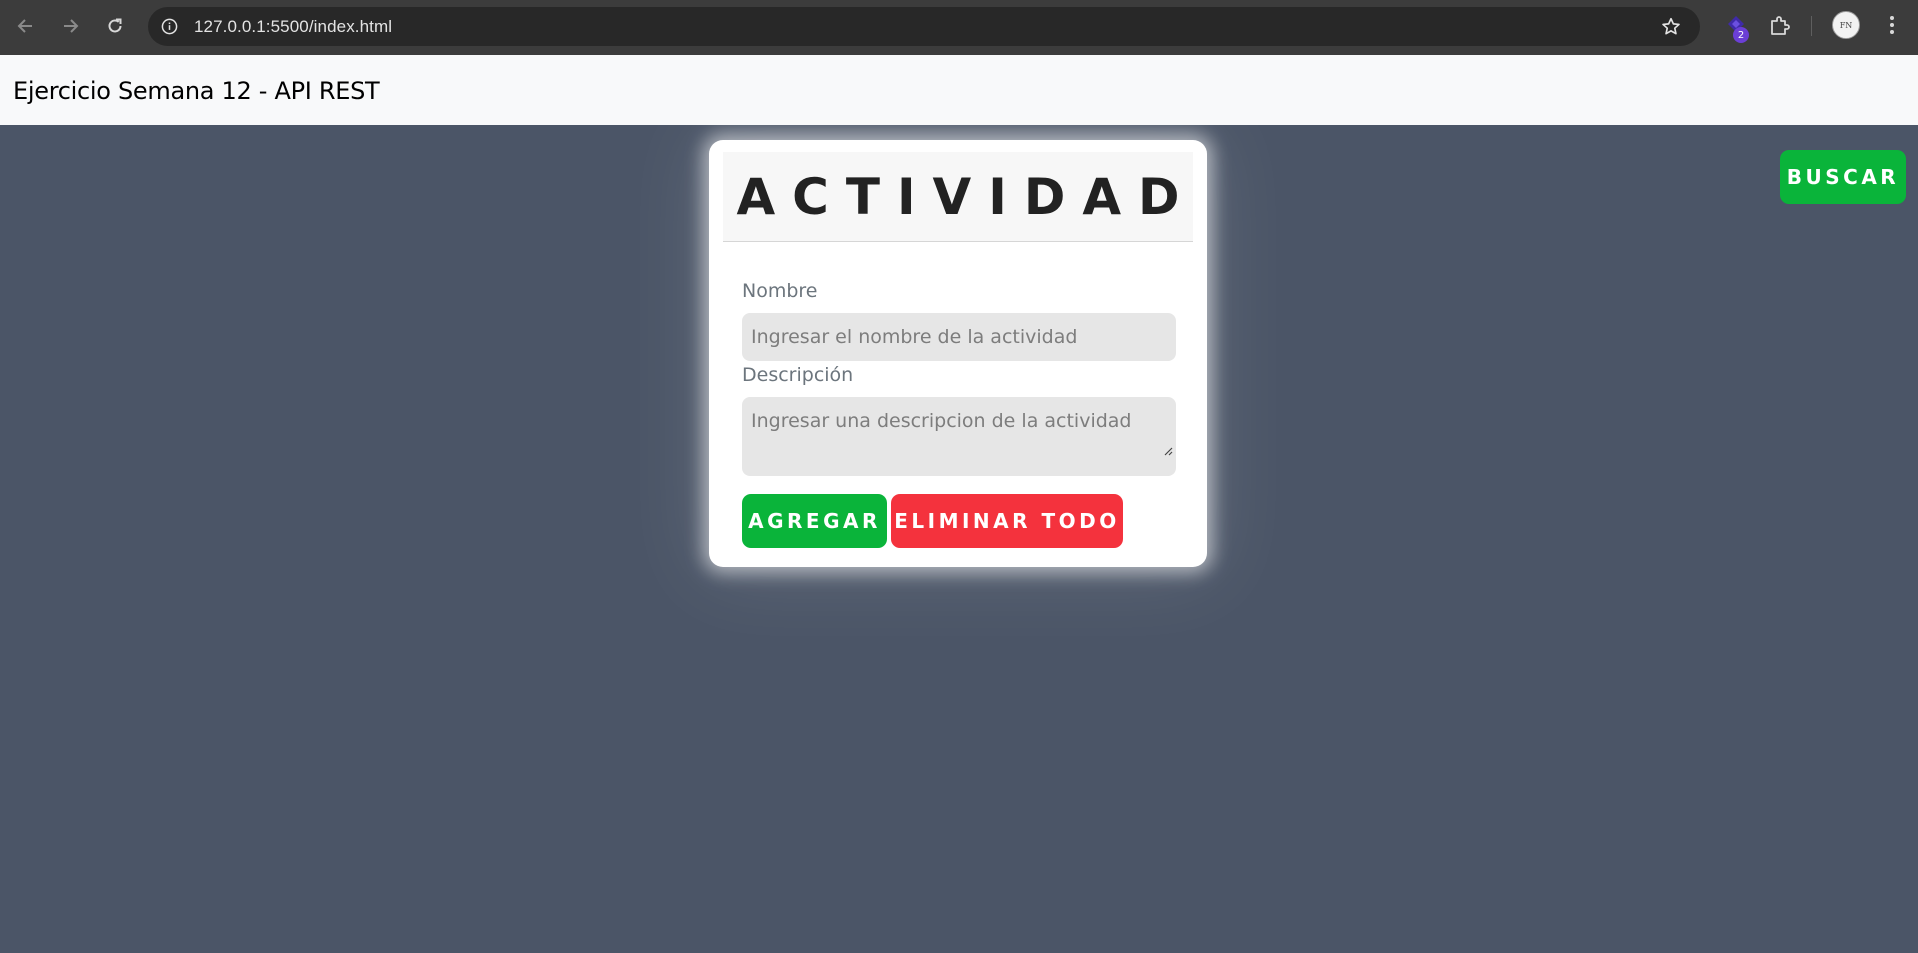 The width and height of the screenshot is (1918, 953). Describe the element at coordinates (293, 27) in the screenshot. I see `url-text: 127.0.0.1:5500/index.html` at that location.